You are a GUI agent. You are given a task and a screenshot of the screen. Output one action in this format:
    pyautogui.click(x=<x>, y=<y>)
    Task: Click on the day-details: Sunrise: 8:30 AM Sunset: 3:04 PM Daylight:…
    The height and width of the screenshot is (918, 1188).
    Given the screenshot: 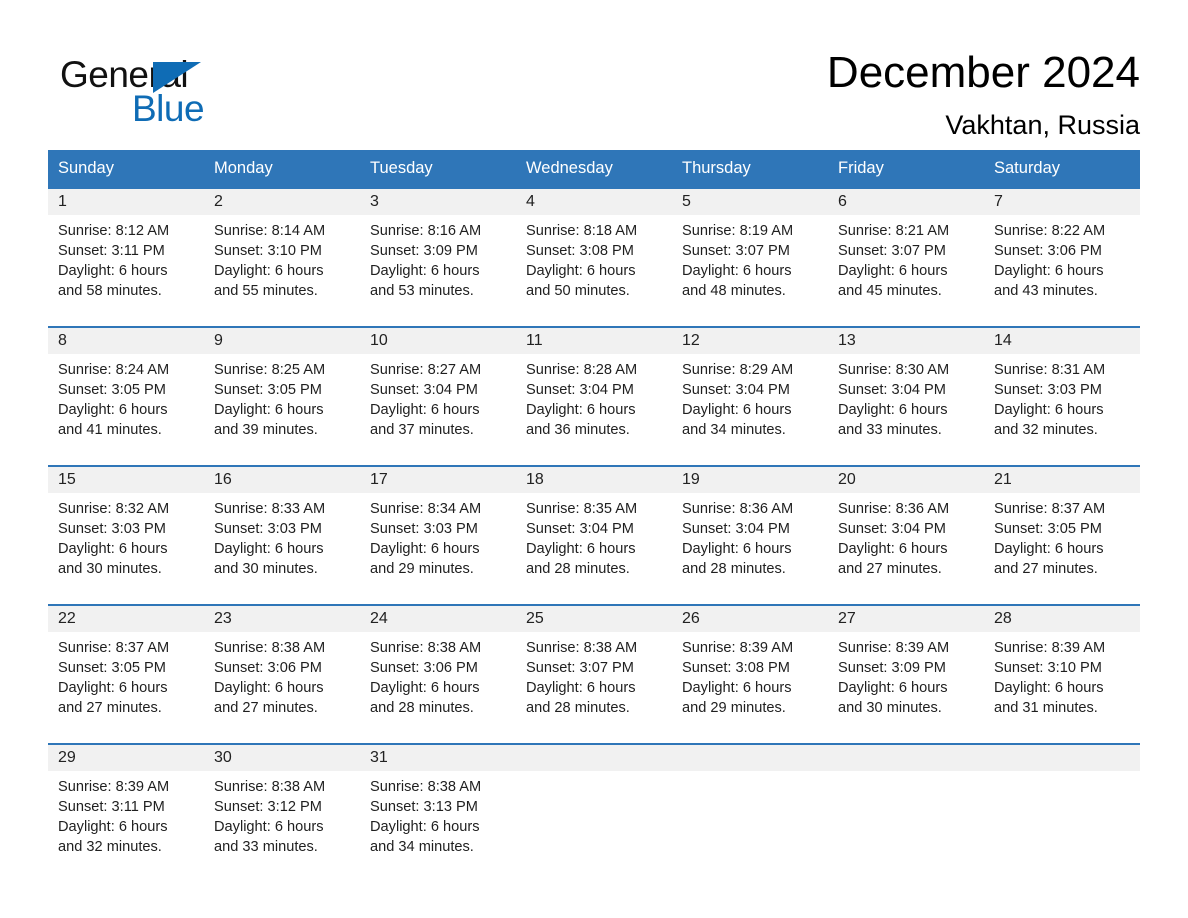 What is the action you would take?
    pyautogui.click(x=906, y=397)
    